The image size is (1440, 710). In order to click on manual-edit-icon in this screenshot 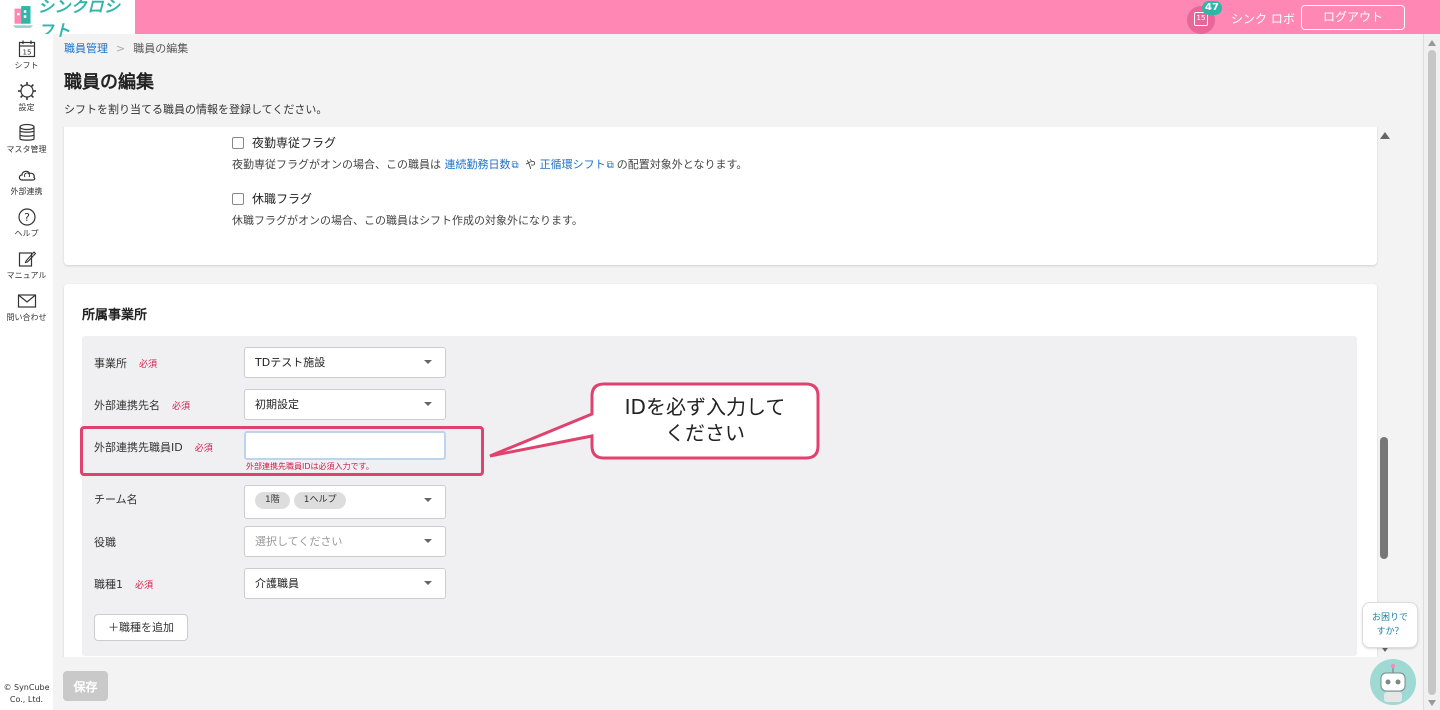, I will do `click(27, 259)`.